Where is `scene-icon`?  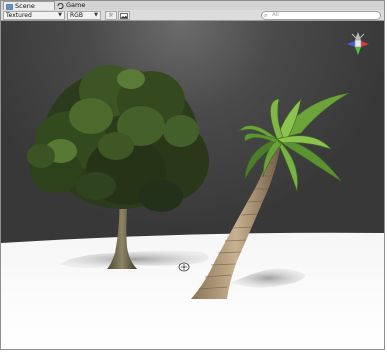 scene-icon is located at coordinates (9, 6).